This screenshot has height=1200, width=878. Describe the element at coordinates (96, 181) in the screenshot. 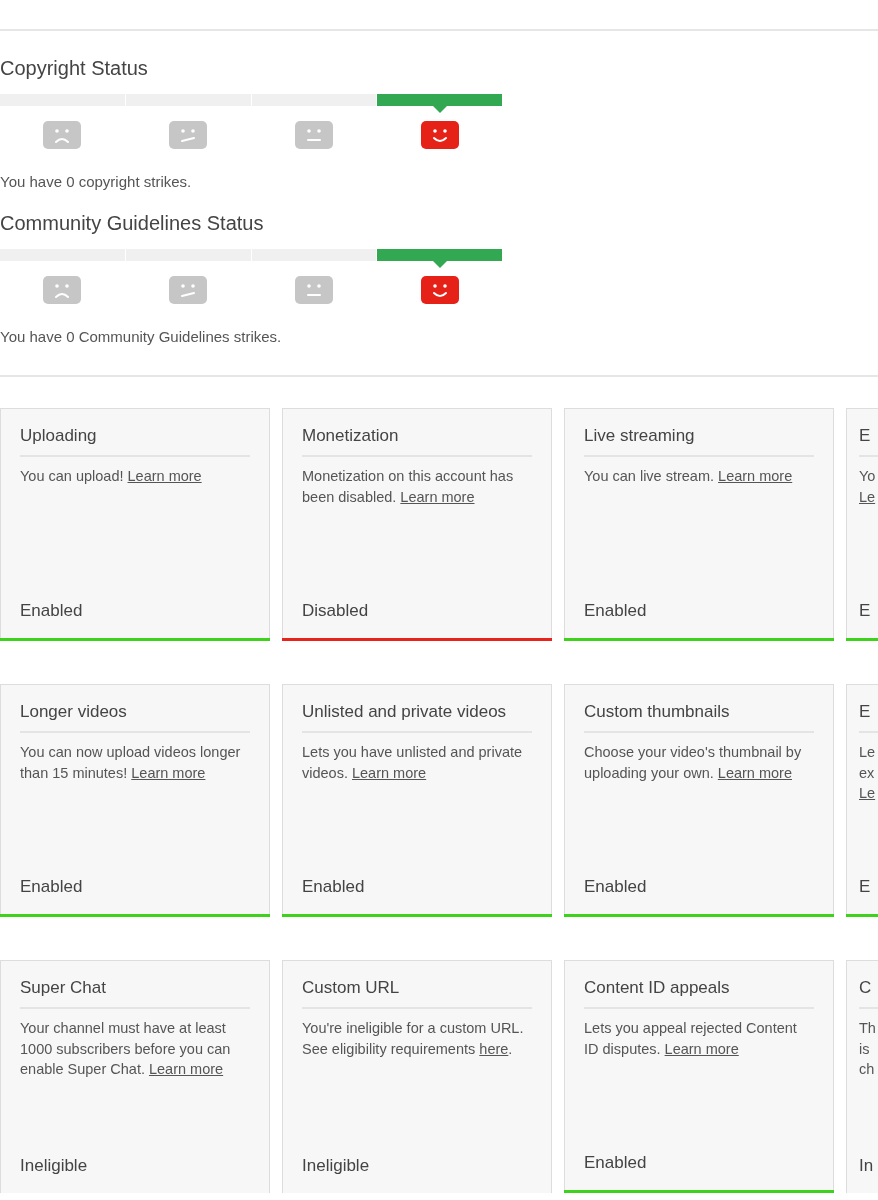

I see `strike-summary: You have 0 copyright strikes.` at that location.